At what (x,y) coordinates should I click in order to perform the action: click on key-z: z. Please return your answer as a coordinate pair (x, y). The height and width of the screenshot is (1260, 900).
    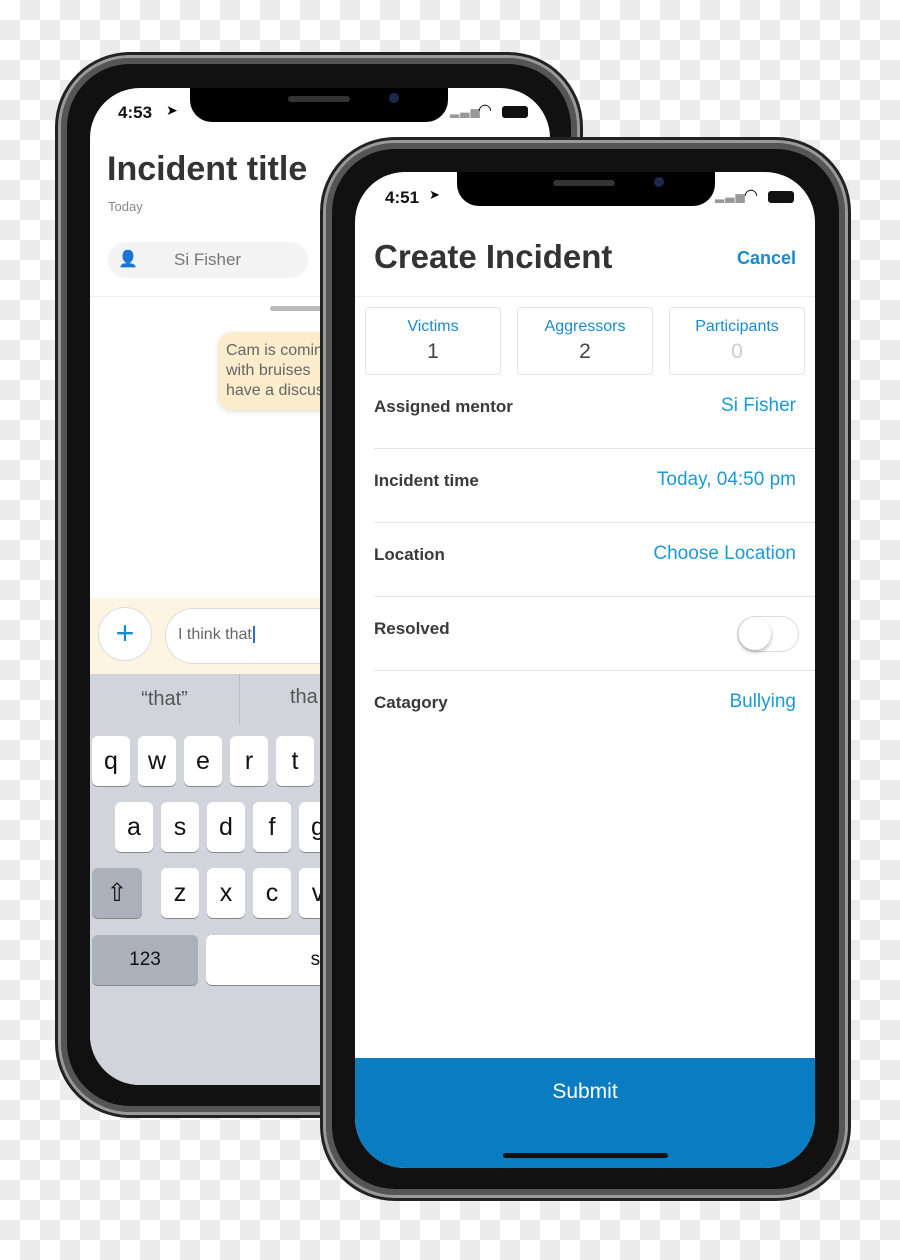
    Looking at the image, I should click on (180, 893).